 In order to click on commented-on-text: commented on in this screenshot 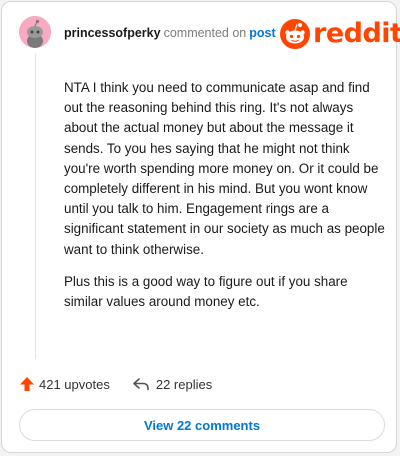, I will do `click(205, 33)`.